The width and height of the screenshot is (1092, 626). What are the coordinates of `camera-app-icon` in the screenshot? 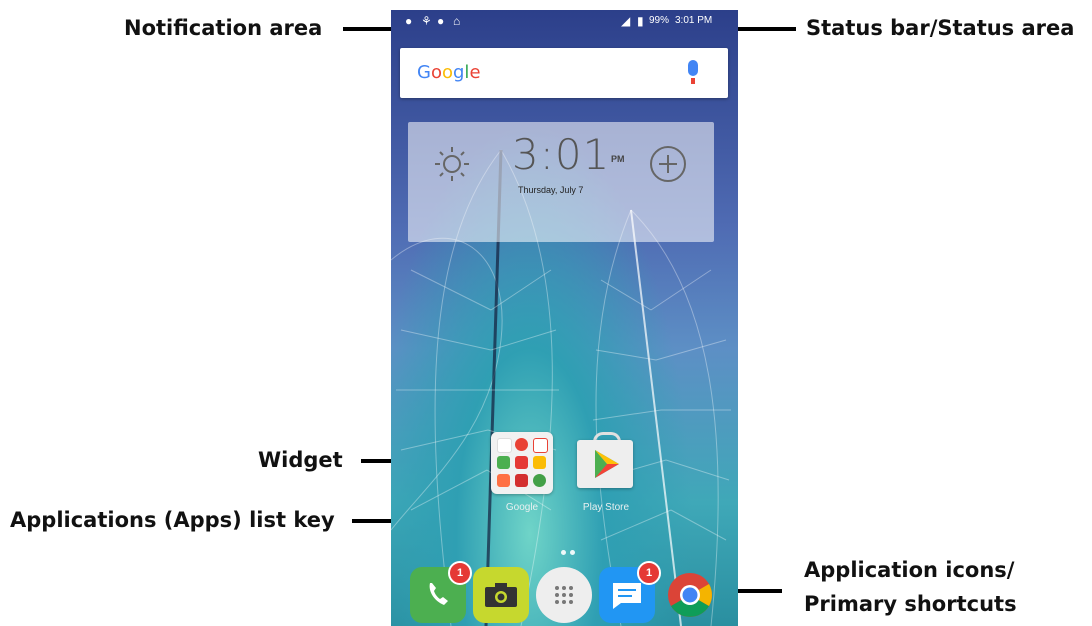 It's located at (501, 595).